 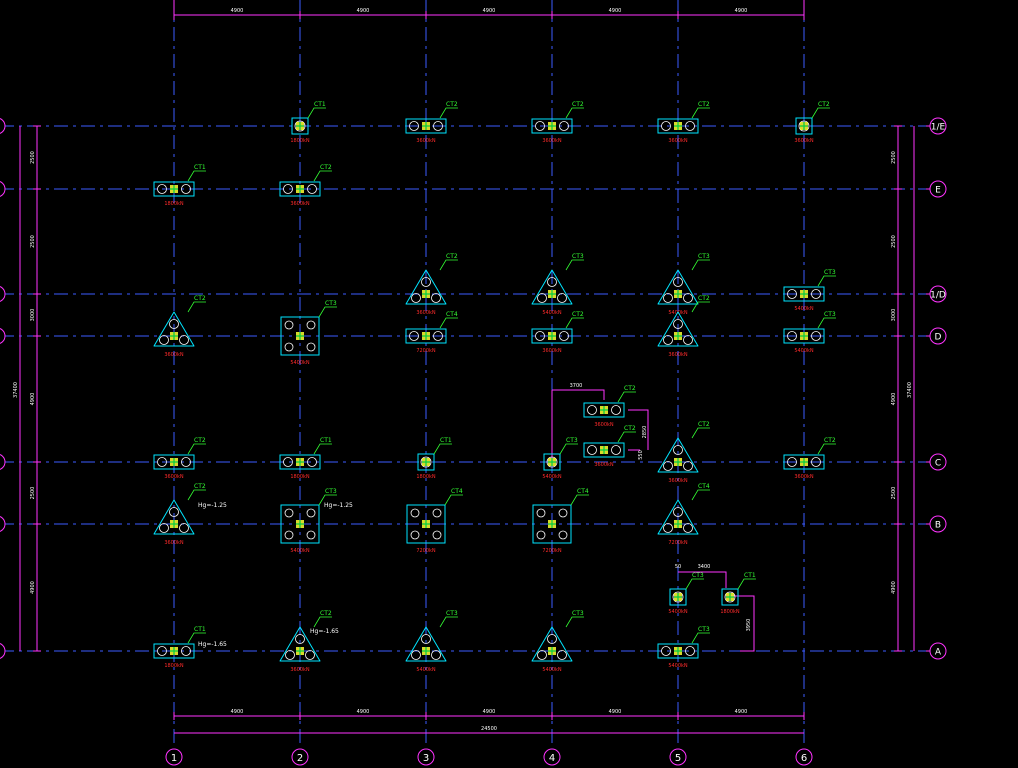 What do you see at coordinates (630, 428) in the screenshot?
I see `cap-label: CT2` at bounding box center [630, 428].